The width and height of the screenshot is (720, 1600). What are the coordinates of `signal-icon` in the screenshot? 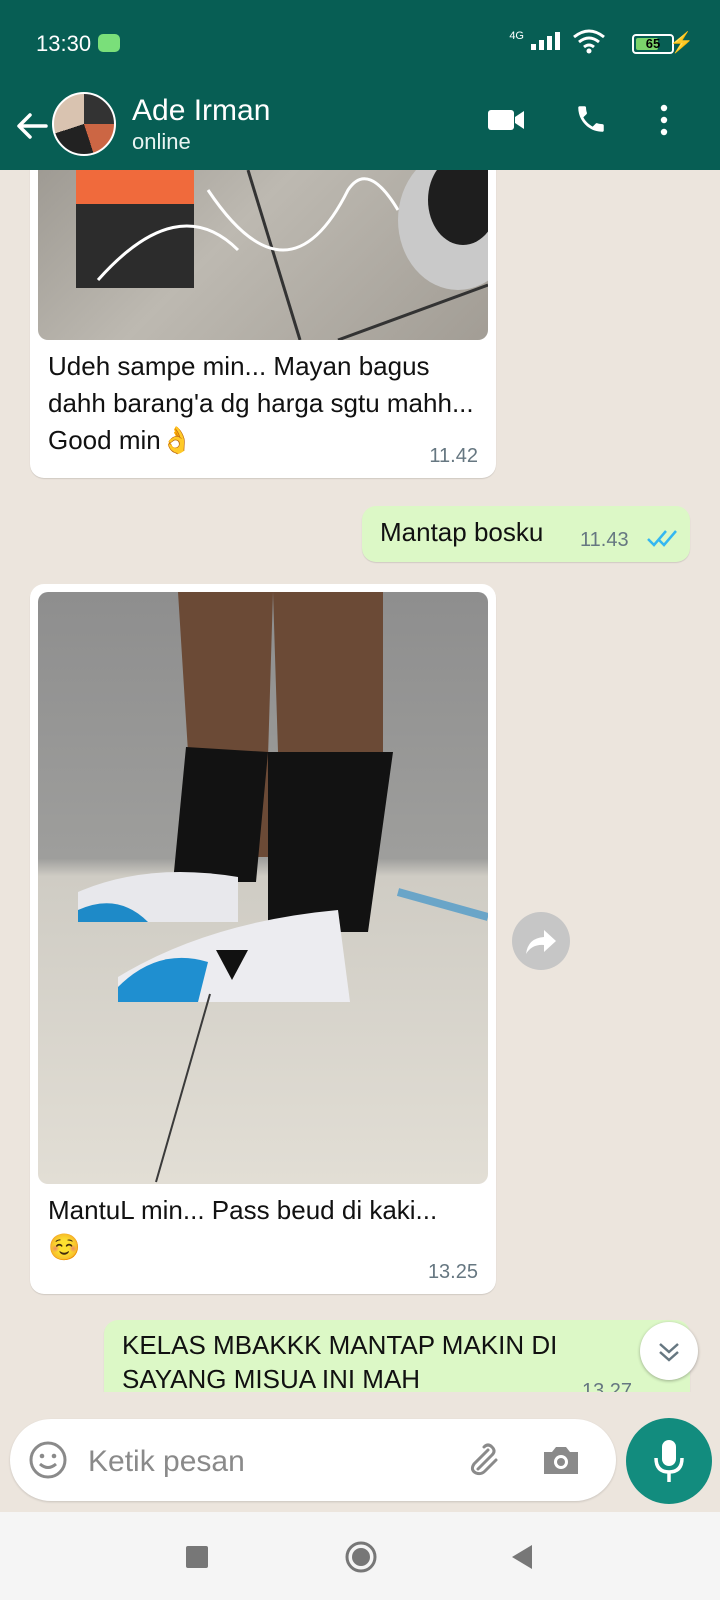 It's located at (545, 41).